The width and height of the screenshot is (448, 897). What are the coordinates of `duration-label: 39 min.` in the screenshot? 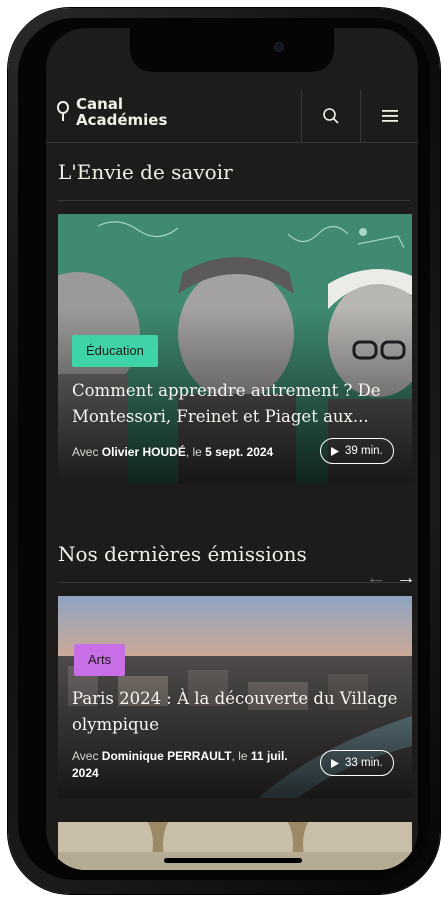 It's located at (364, 451).